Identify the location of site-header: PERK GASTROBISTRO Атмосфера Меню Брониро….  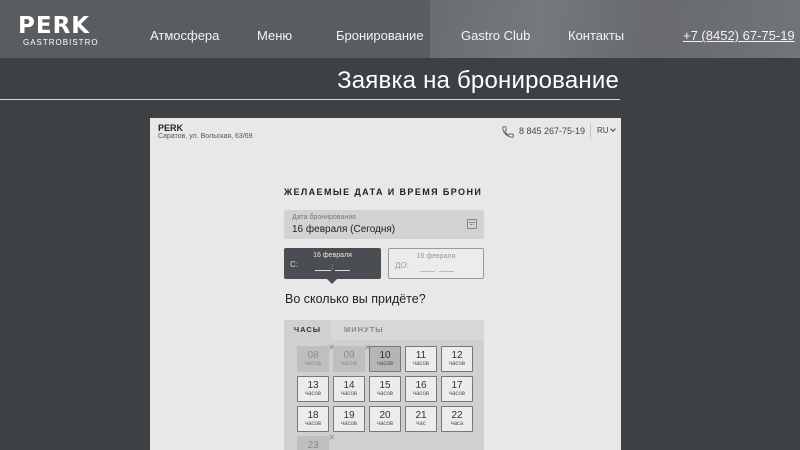
(400, 29).